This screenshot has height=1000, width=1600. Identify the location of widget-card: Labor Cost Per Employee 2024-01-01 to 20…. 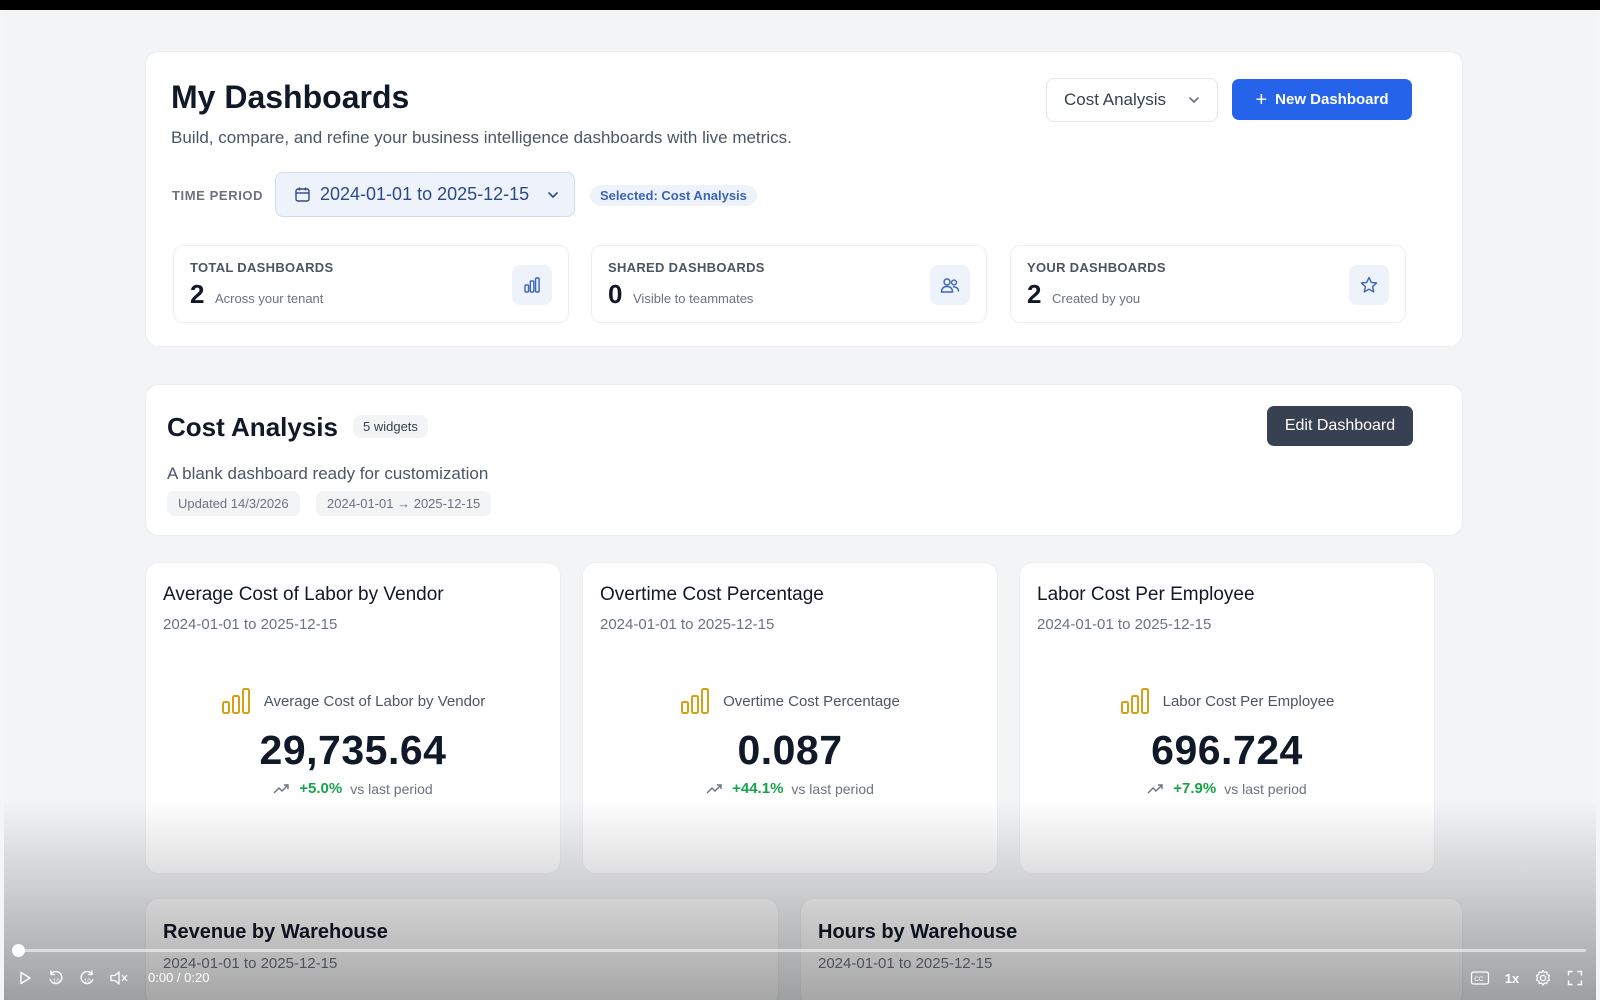
(1227, 718).